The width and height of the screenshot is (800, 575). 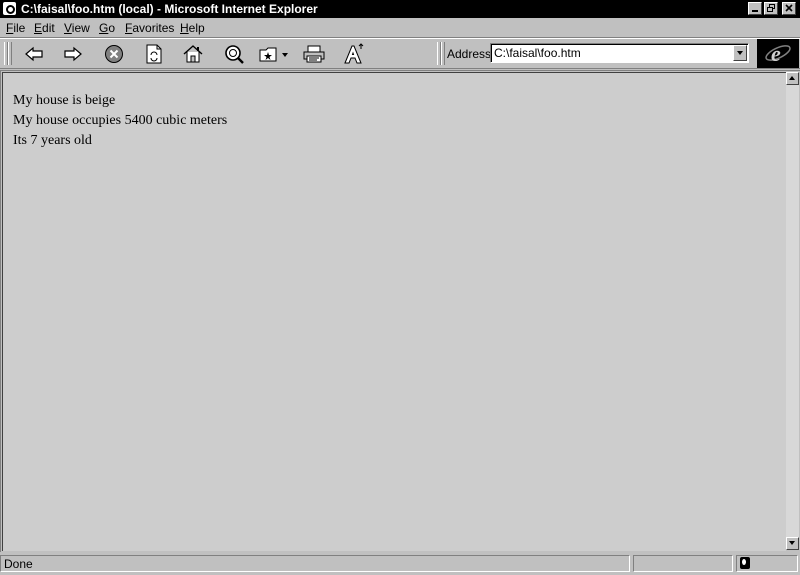 What do you see at coordinates (767, 563) in the screenshot?
I see `status-zone-pane` at bounding box center [767, 563].